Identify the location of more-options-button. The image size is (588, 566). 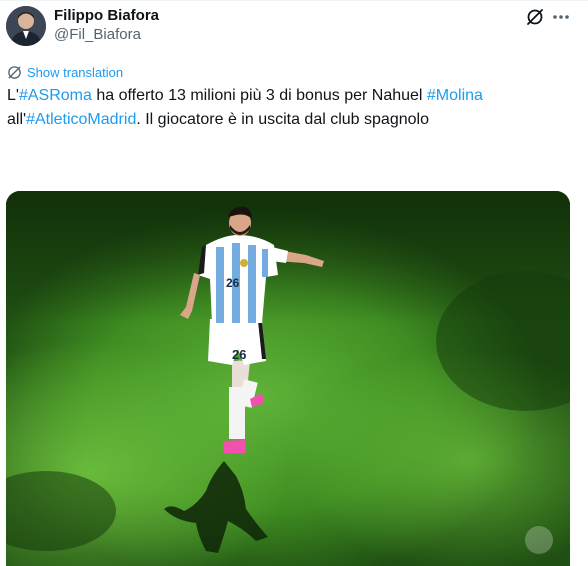
(561, 17).